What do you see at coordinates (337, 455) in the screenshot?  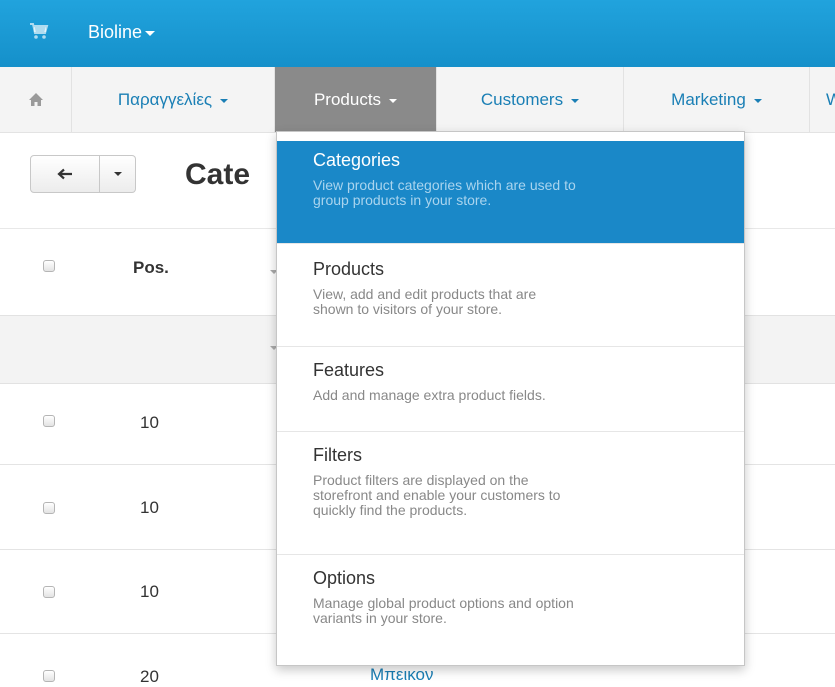 I see `menu-item-title: Filters` at bounding box center [337, 455].